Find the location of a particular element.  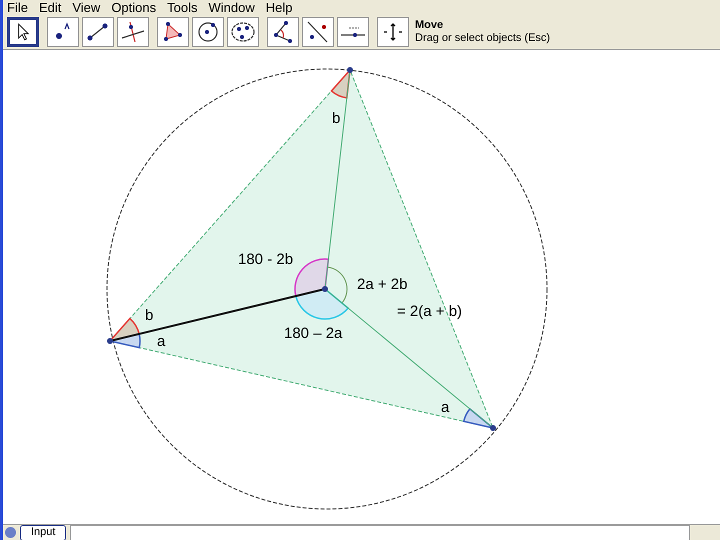

menu-item: View is located at coordinates (86, 7).